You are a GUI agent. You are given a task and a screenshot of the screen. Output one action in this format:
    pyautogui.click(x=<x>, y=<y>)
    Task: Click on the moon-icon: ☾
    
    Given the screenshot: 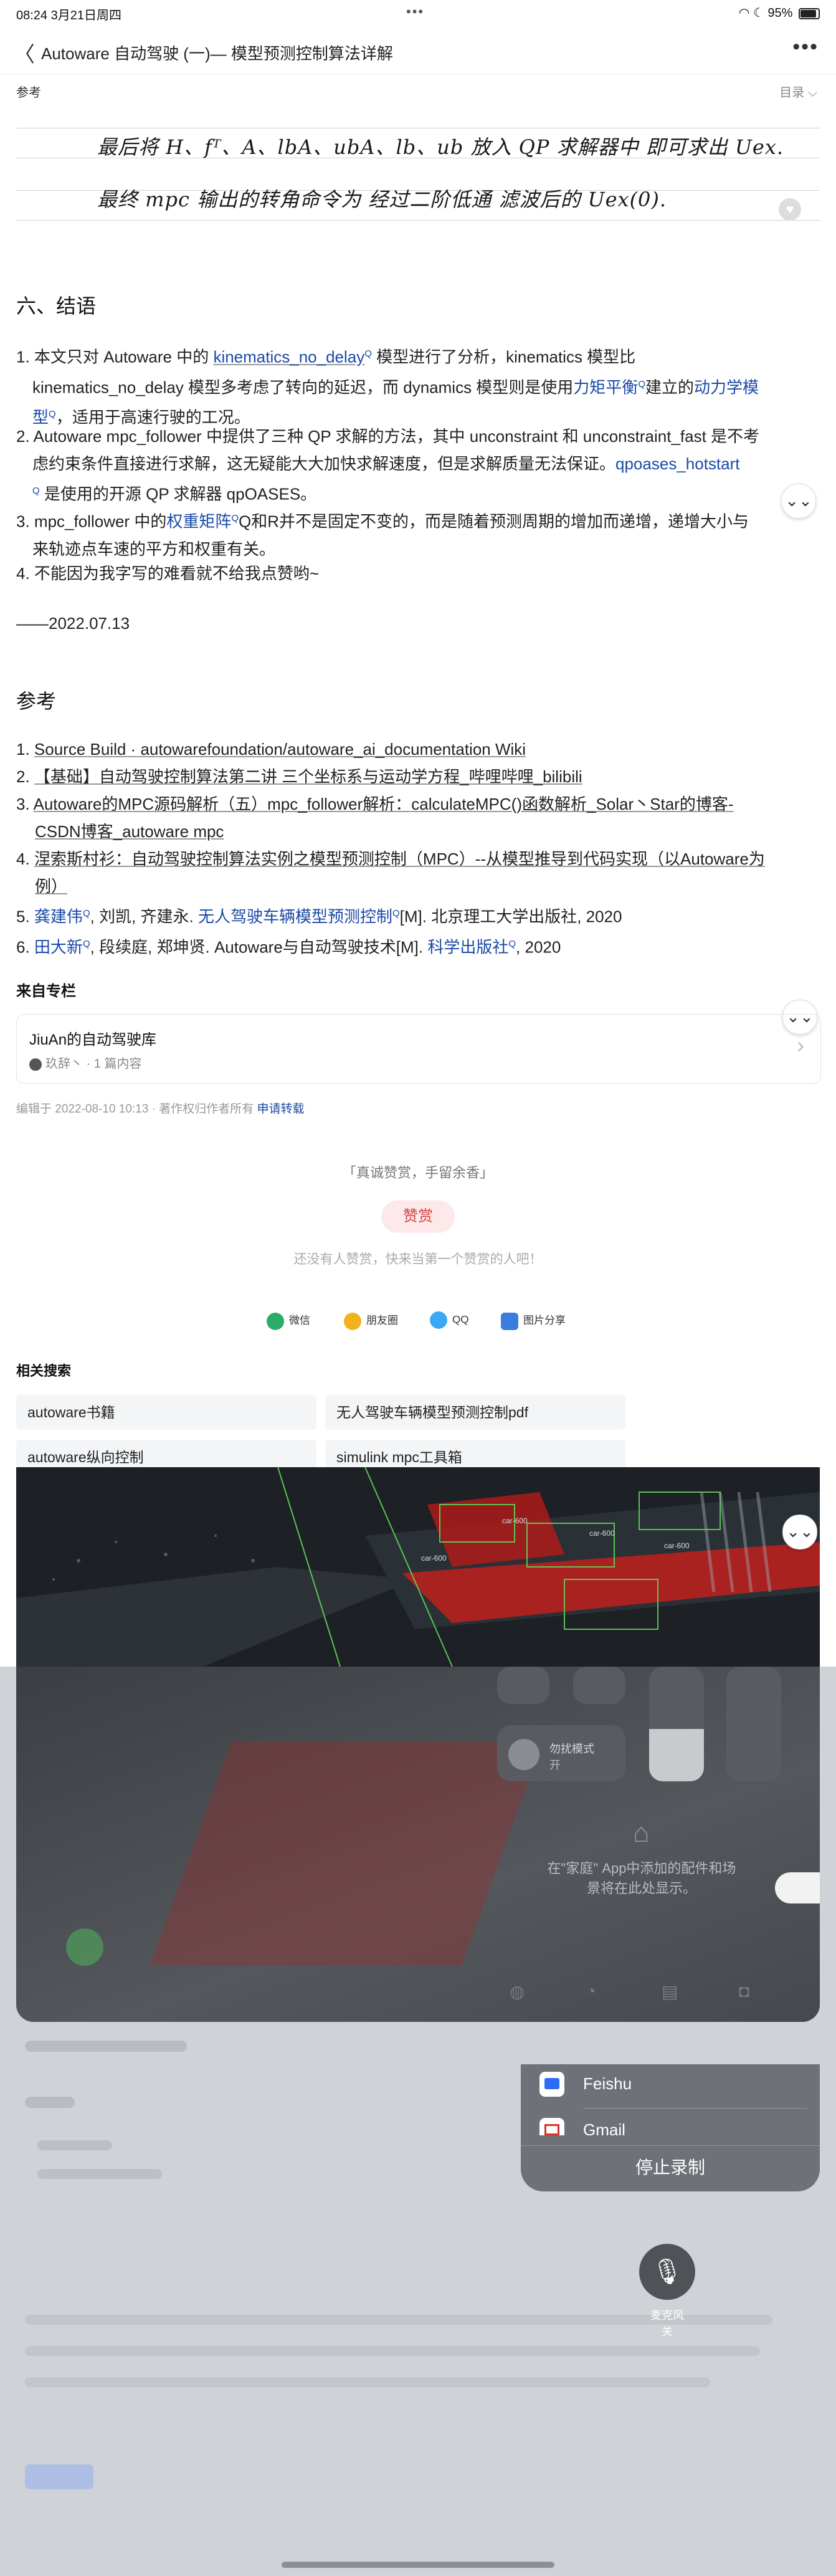 What is the action you would take?
    pyautogui.click(x=761, y=13)
    